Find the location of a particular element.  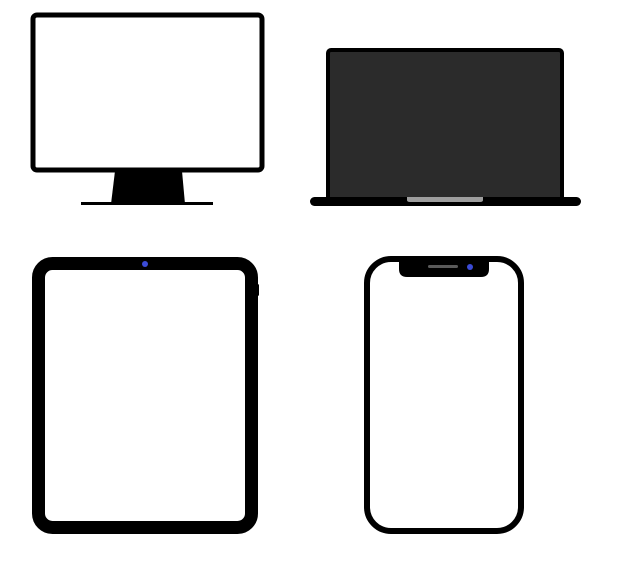

smartphone-icon is located at coordinates (444, 395).